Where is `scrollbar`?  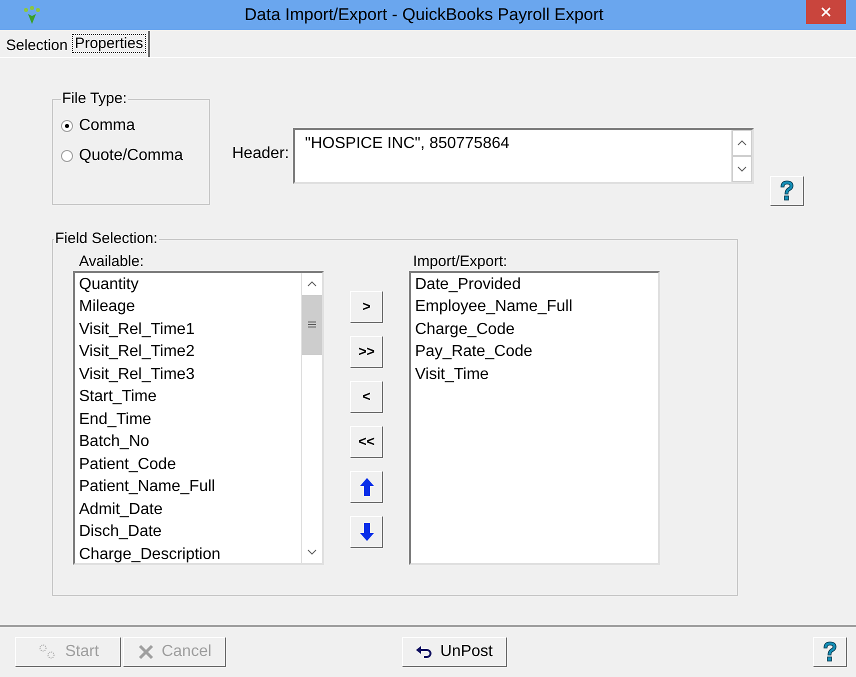
scrollbar is located at coordinates (311, 417).